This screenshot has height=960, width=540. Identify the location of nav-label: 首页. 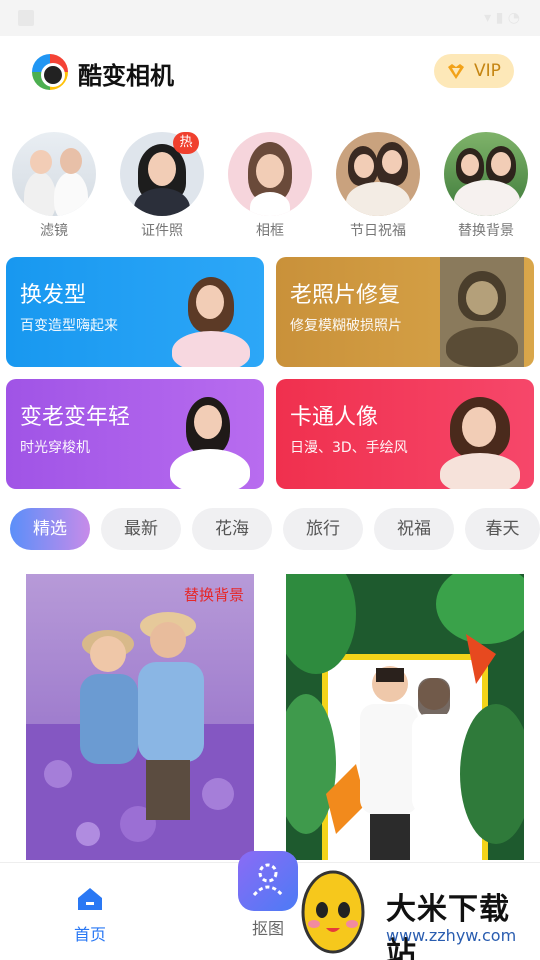
(89, 934).